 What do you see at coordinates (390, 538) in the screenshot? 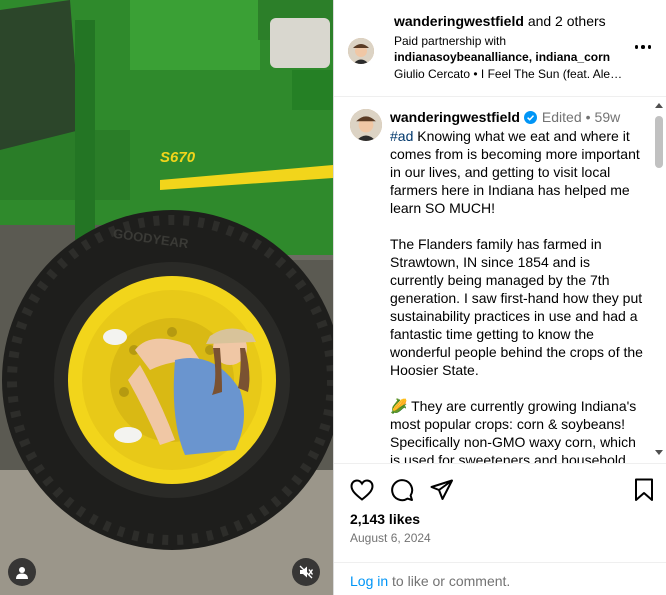
I see `post-date: August 6, 2024` at bounding box center [390, 538].